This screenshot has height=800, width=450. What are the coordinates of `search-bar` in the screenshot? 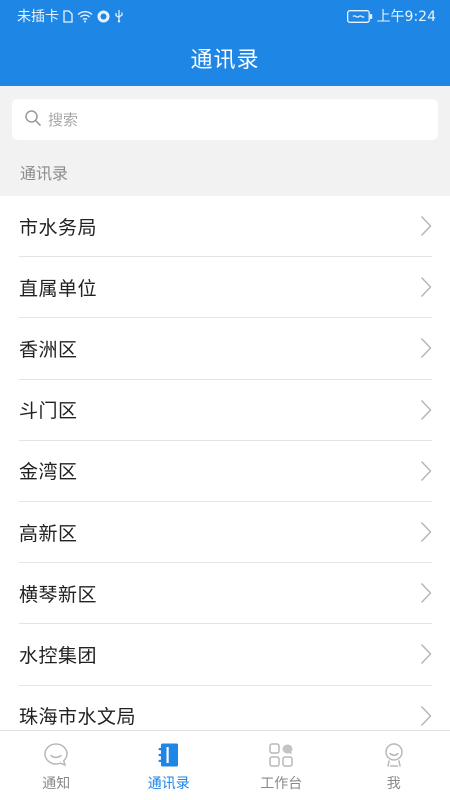 It's located at (225, 119).